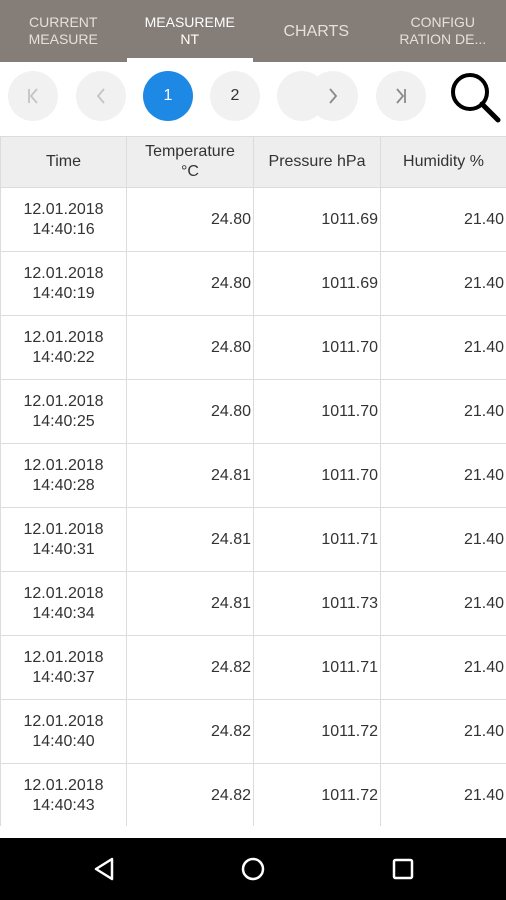 The height and width of the screenshot is (900, 506). I want to click on recents-square-icon, so click(403, 869).